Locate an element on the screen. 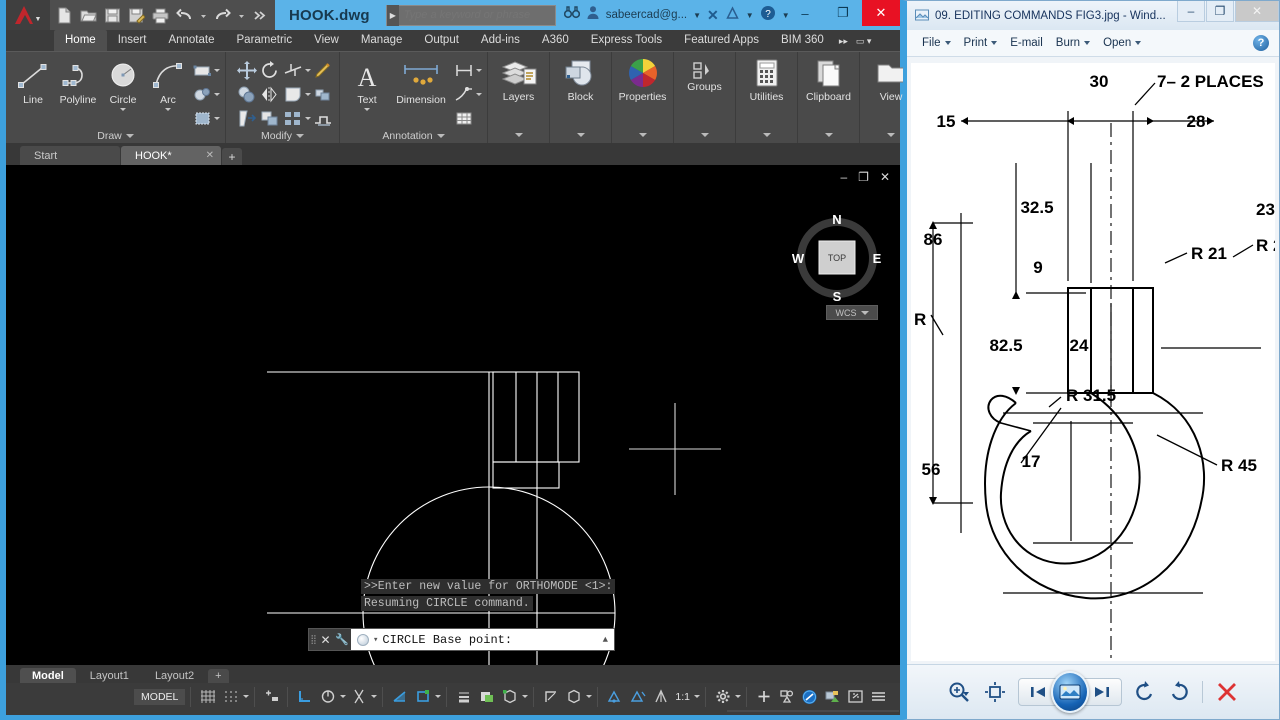 The image size is (1280, 720). scale-dropdown-icon is located at coordinates (697, 696).